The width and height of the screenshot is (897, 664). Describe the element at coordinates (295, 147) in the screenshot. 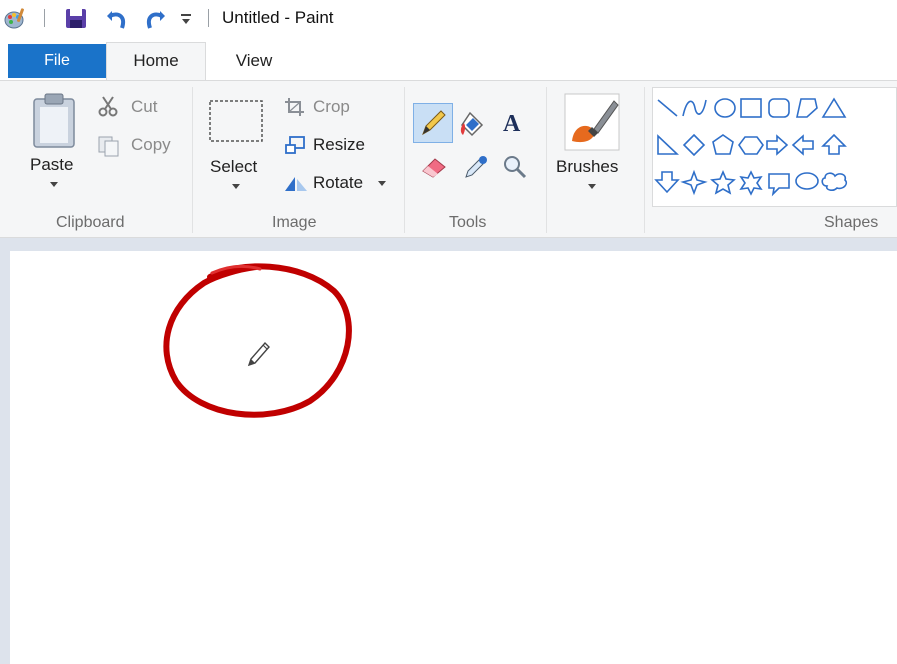

I see `resize-icon` at that location.